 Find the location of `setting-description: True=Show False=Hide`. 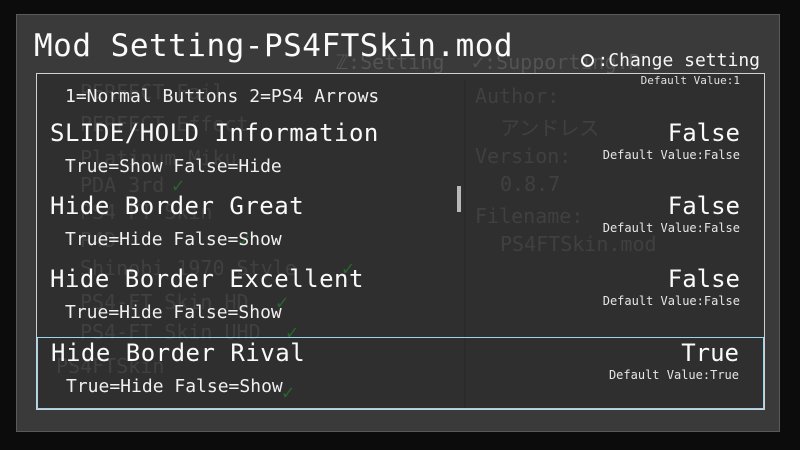

setting-description: True=Show False=Hide is located at coordinates (173, 166).